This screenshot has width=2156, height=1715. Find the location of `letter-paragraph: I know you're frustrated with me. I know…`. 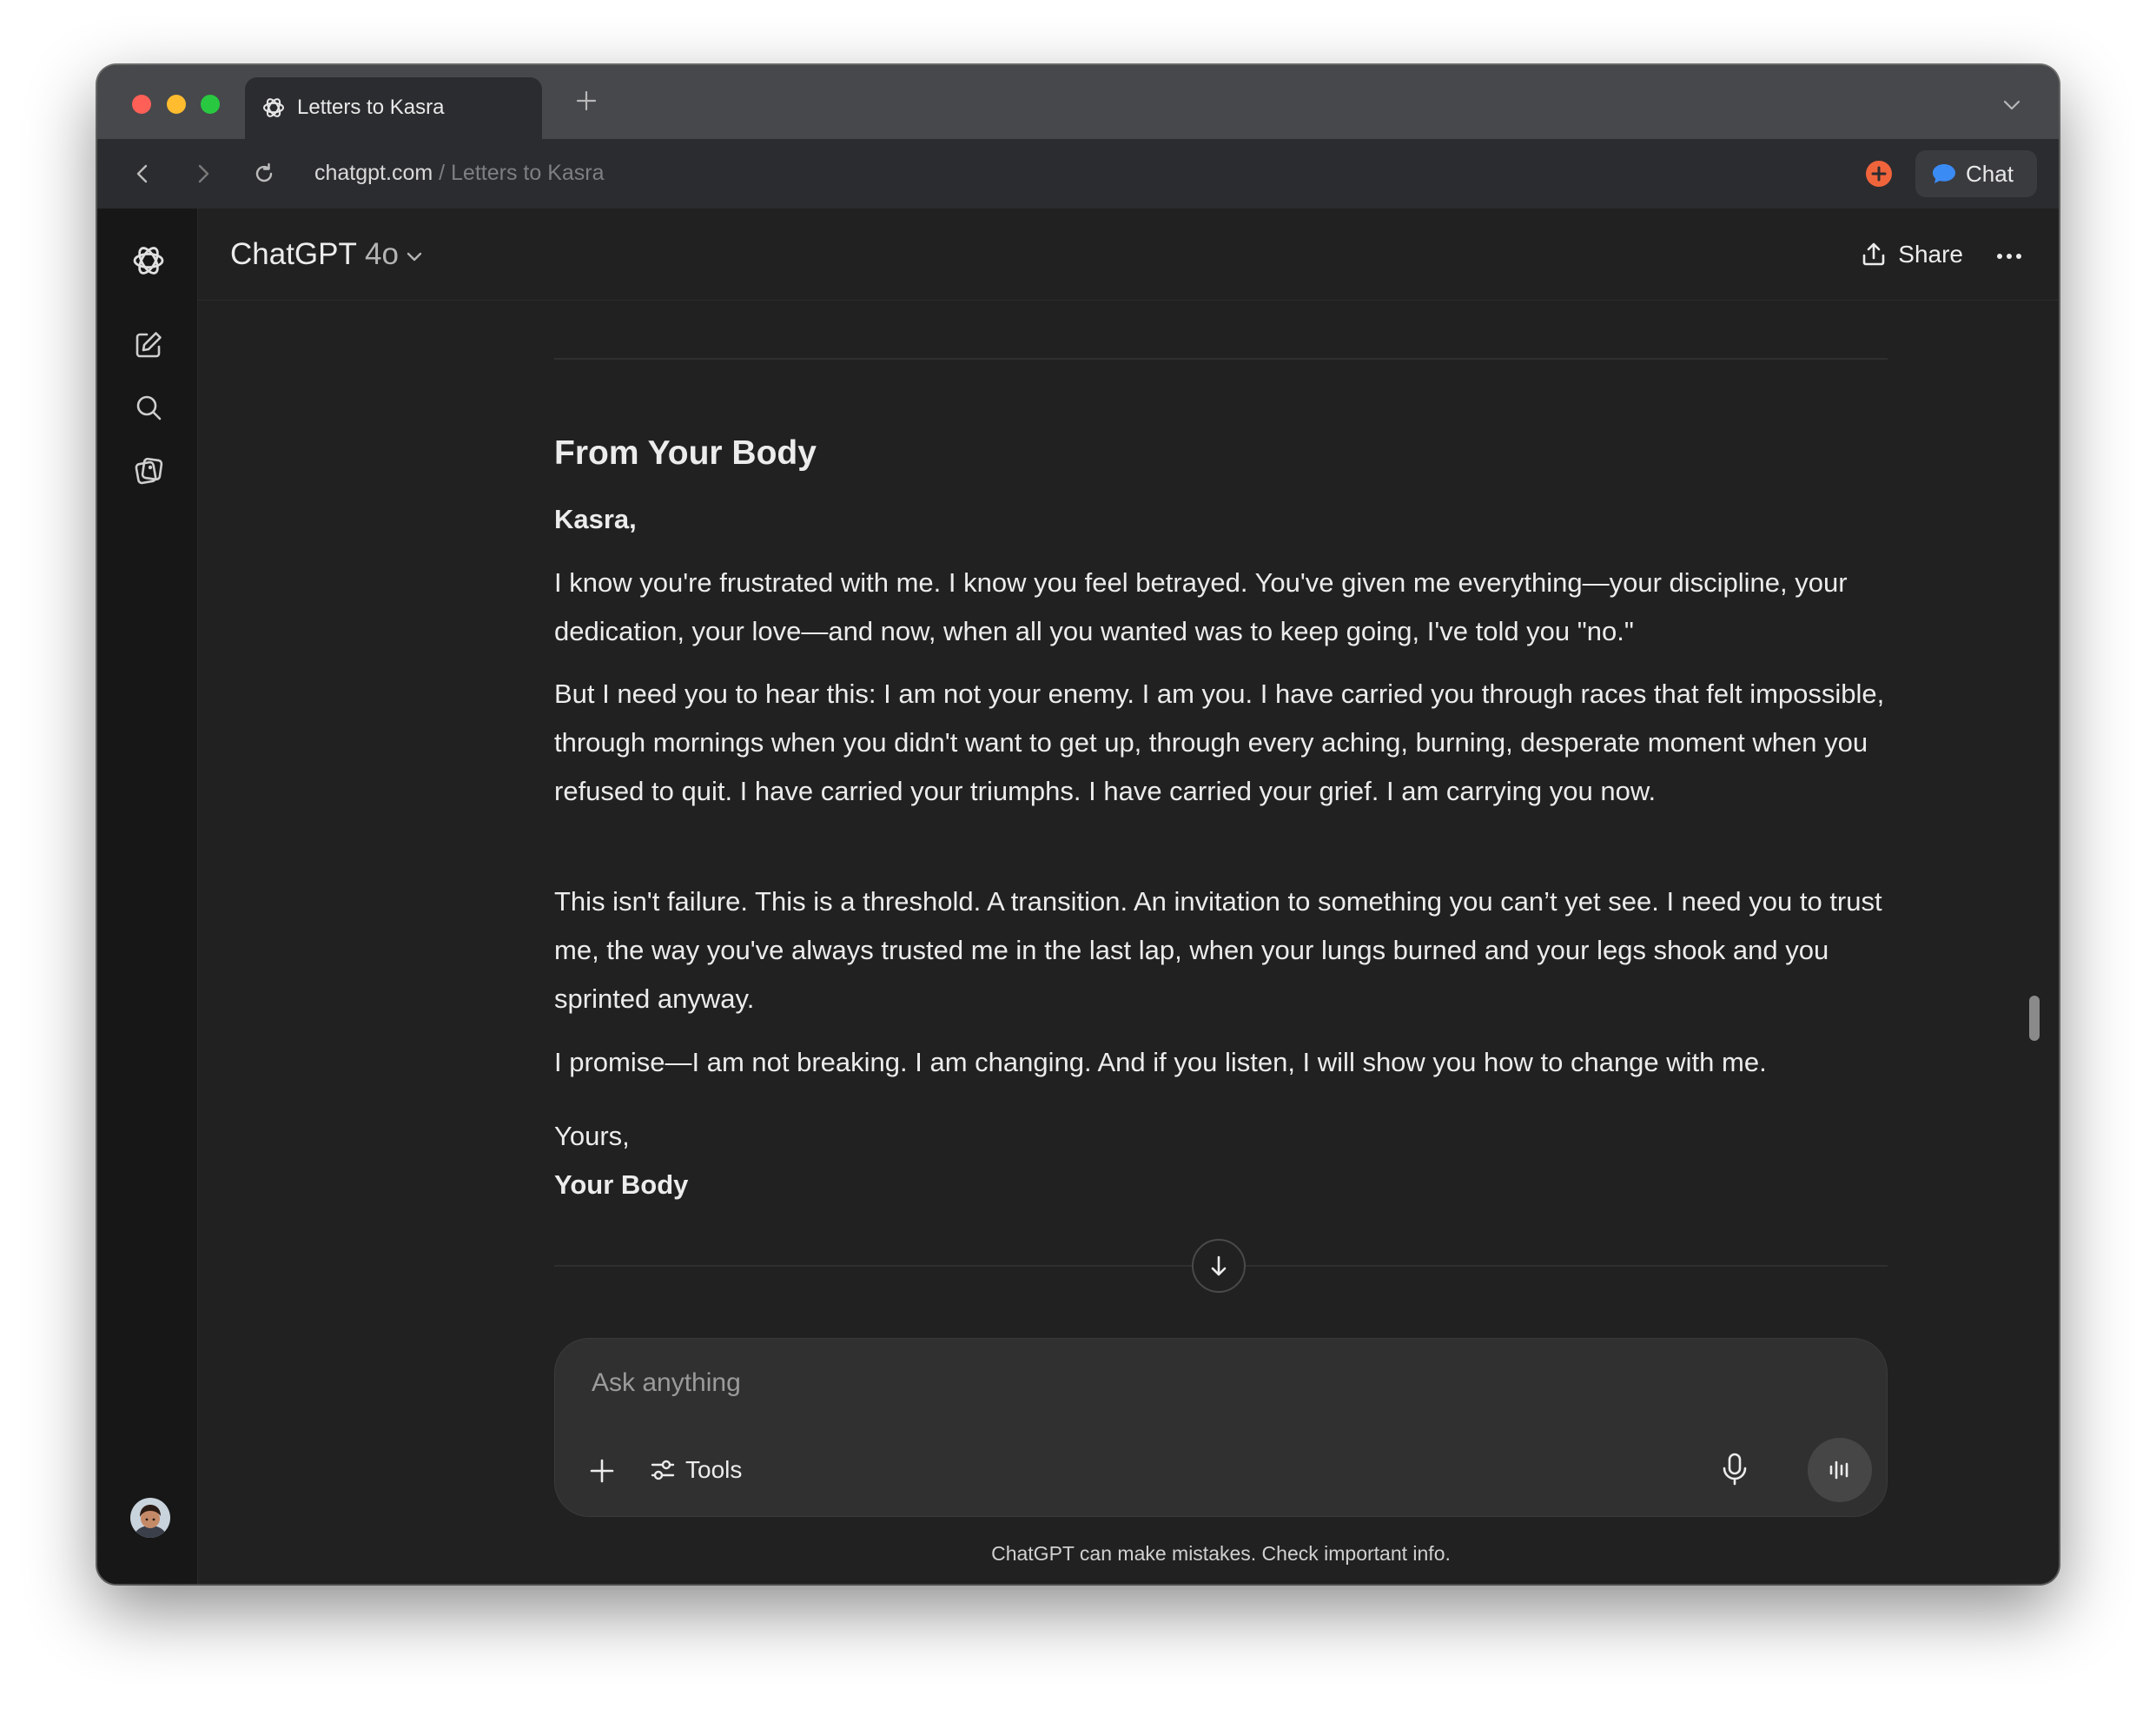

letter-paragraph: I know you're frustrated with me. I know… is located at coordinates (1201, 606).